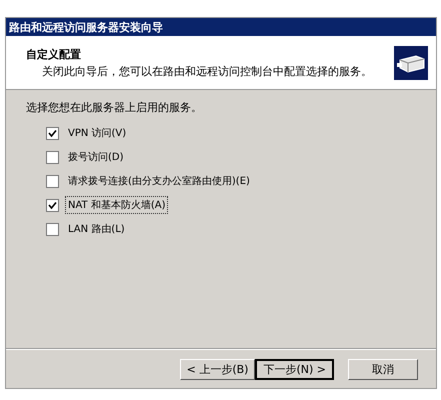  What do you see at coordinates (411, 63) in the screenshot?
I see `network-device-icon` at bounding box center [411, 63].